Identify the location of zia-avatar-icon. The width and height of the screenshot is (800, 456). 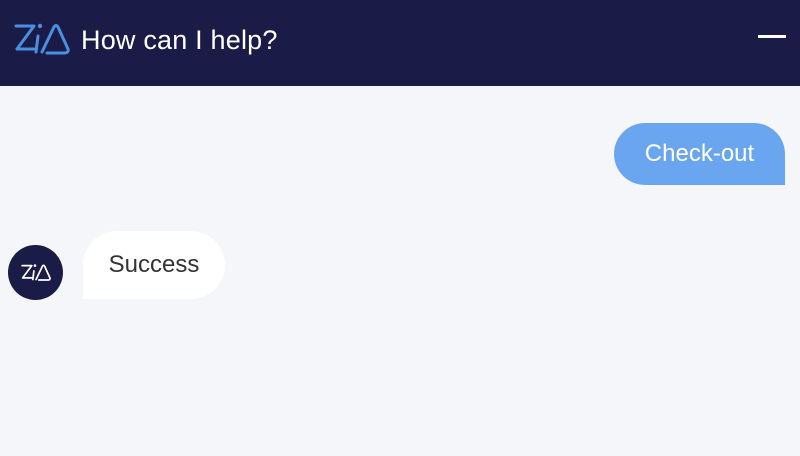
(36, 272).